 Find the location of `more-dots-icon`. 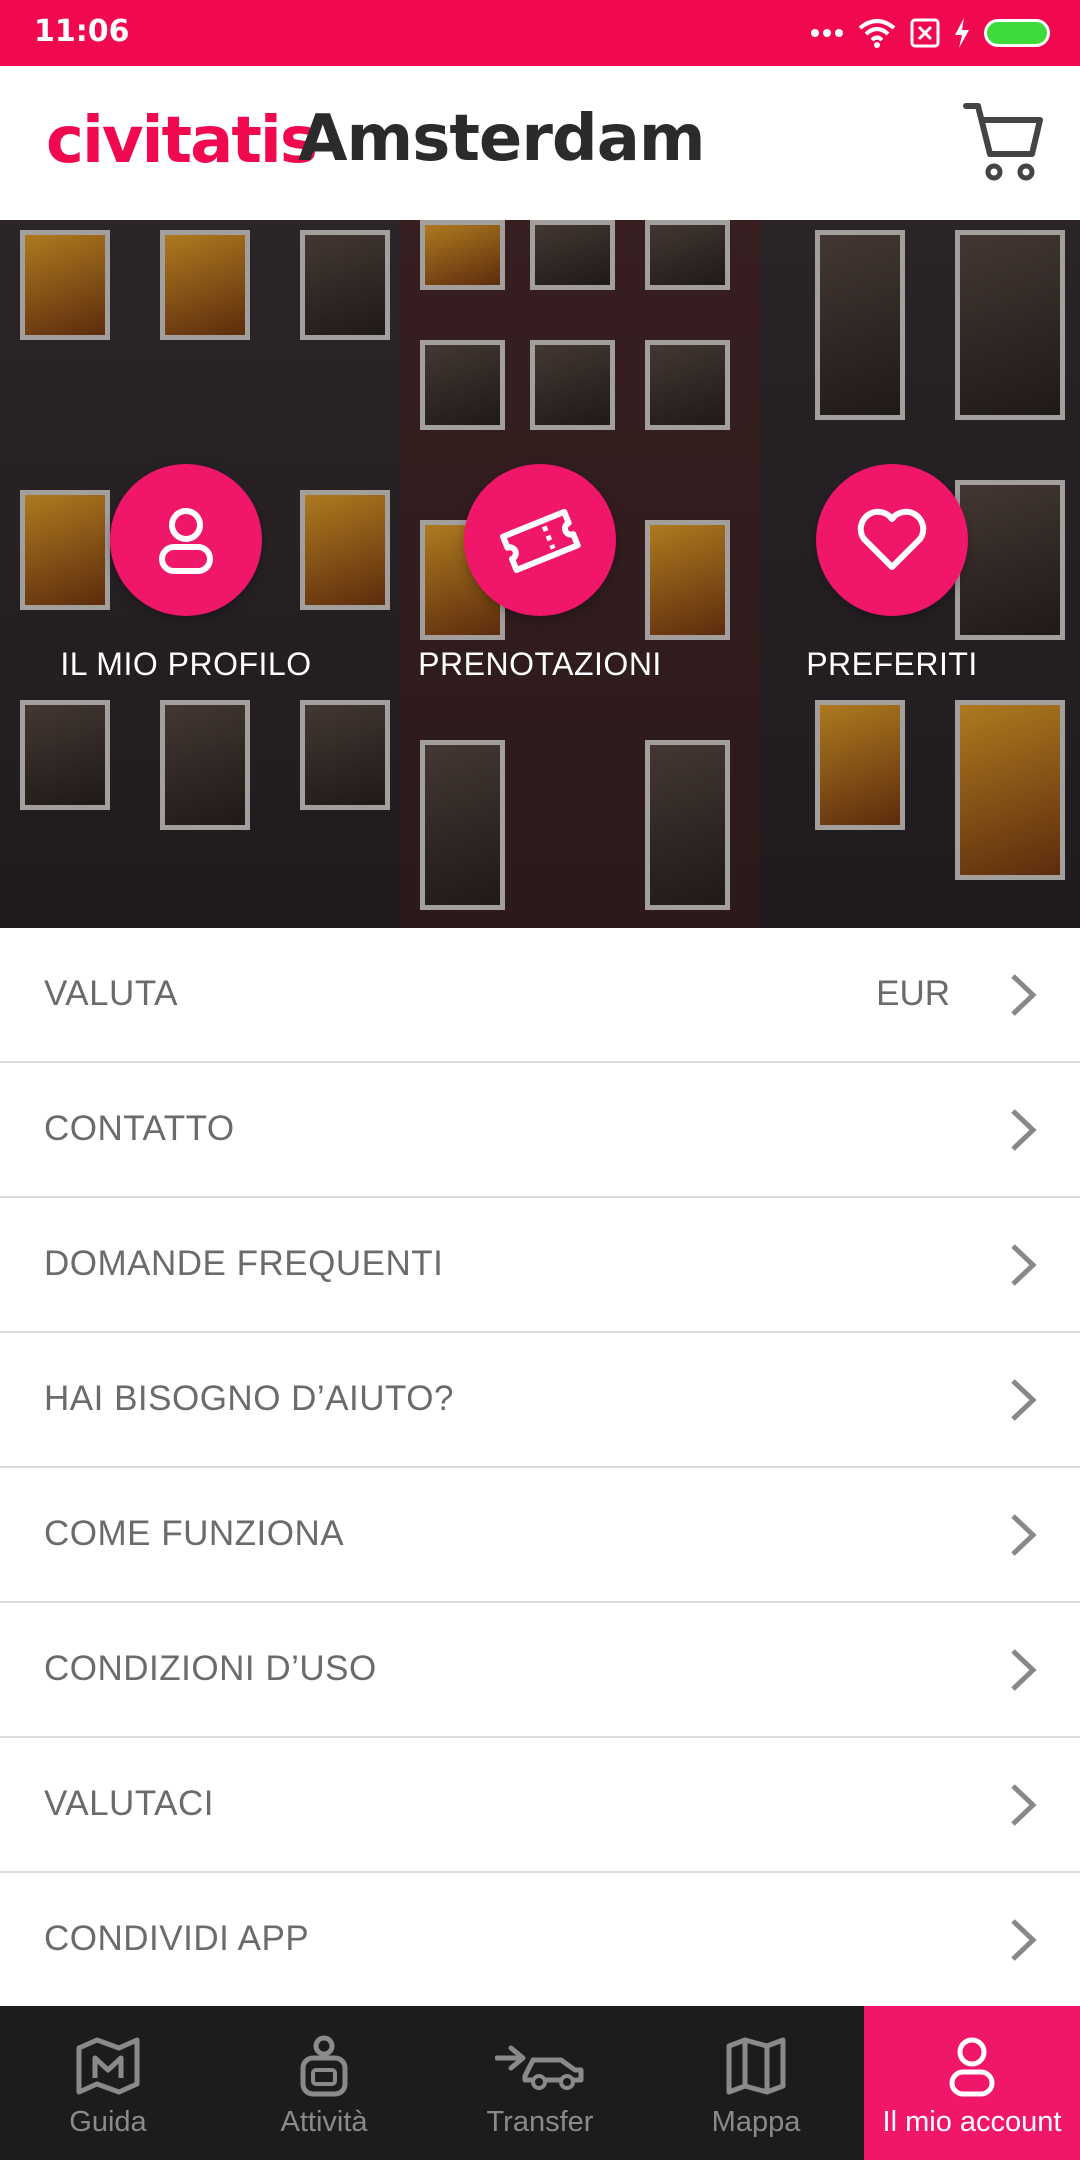

more-dots-icon is located at coordinates (827, 33).